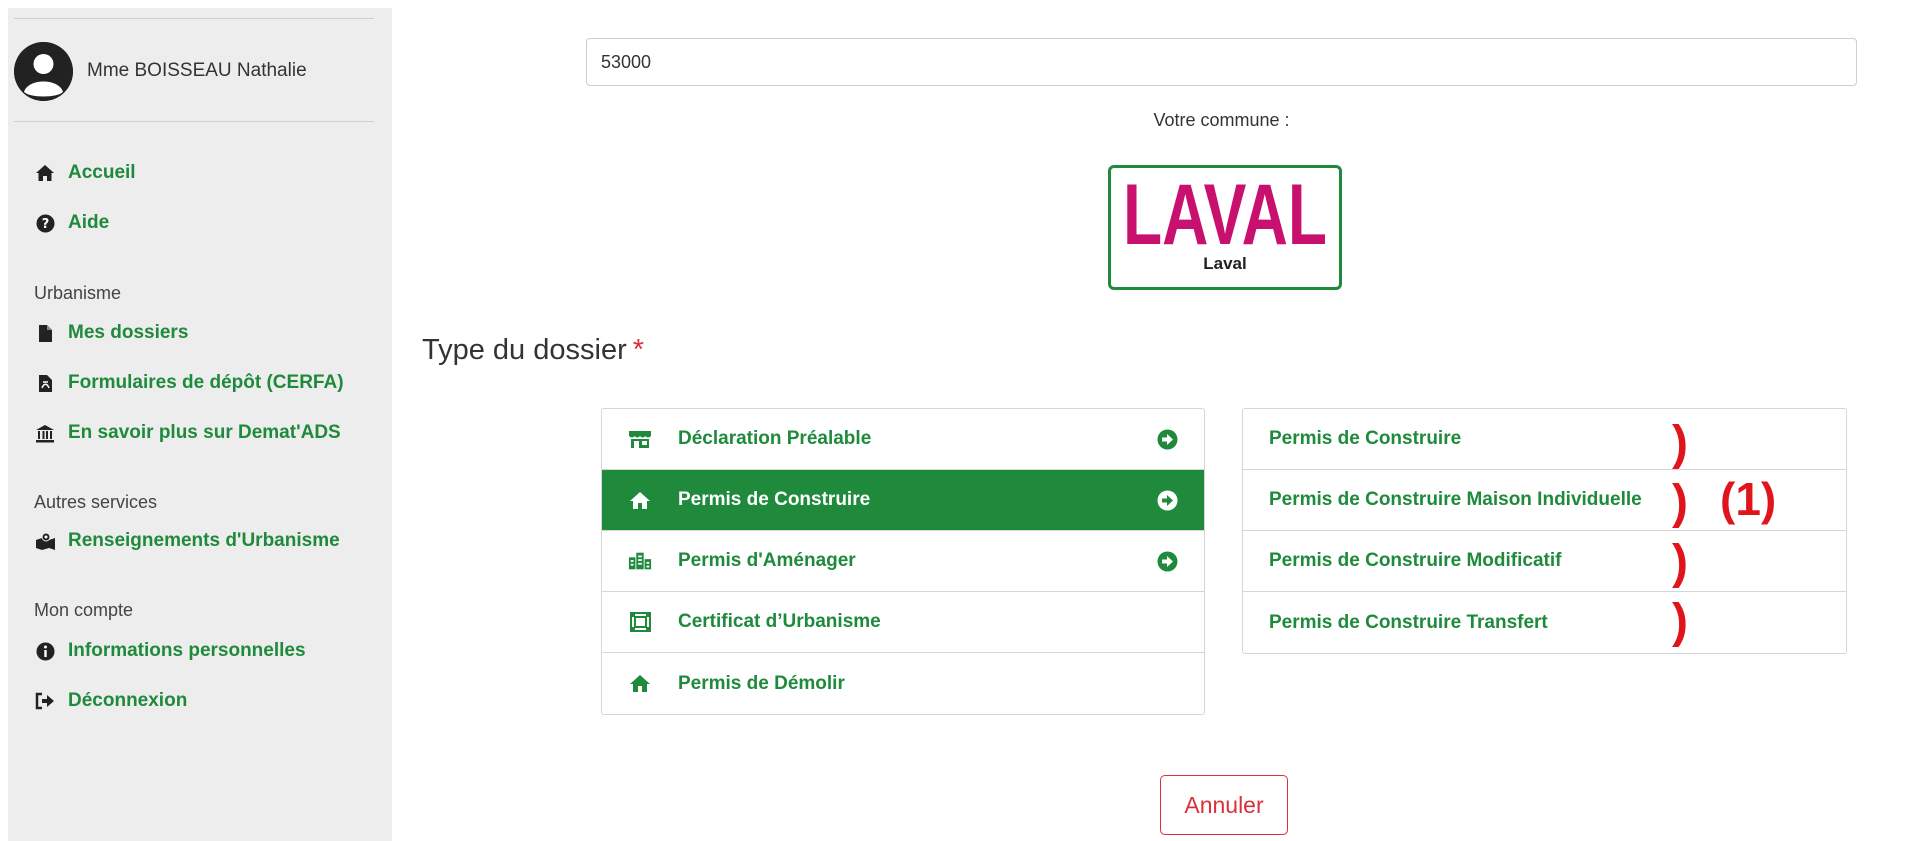 Image resolution: width=1913 pixels, height=841 pixels. What do you see at coordinates (45, 651) in the screenshot?
I see `info-circle-icon` at bounding box center [45, 651].